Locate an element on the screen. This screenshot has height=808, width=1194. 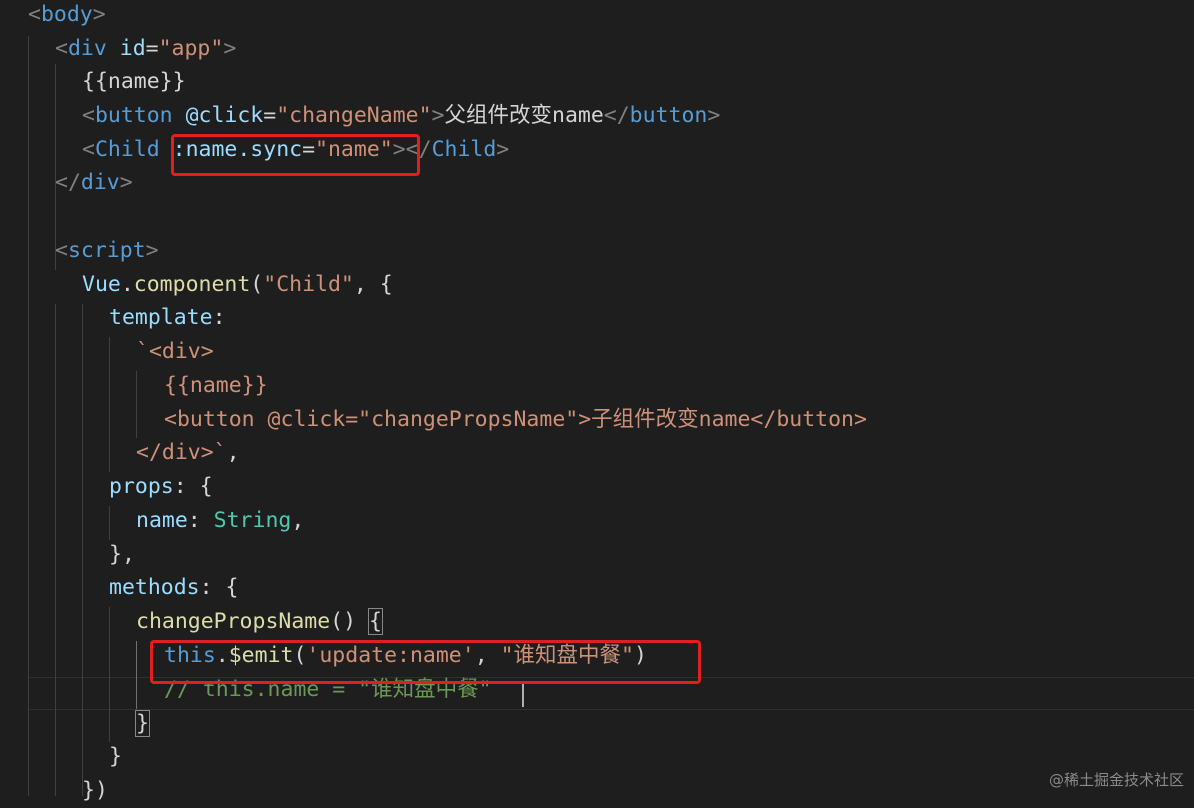
code-token: body is located at coordinates (66, 14).